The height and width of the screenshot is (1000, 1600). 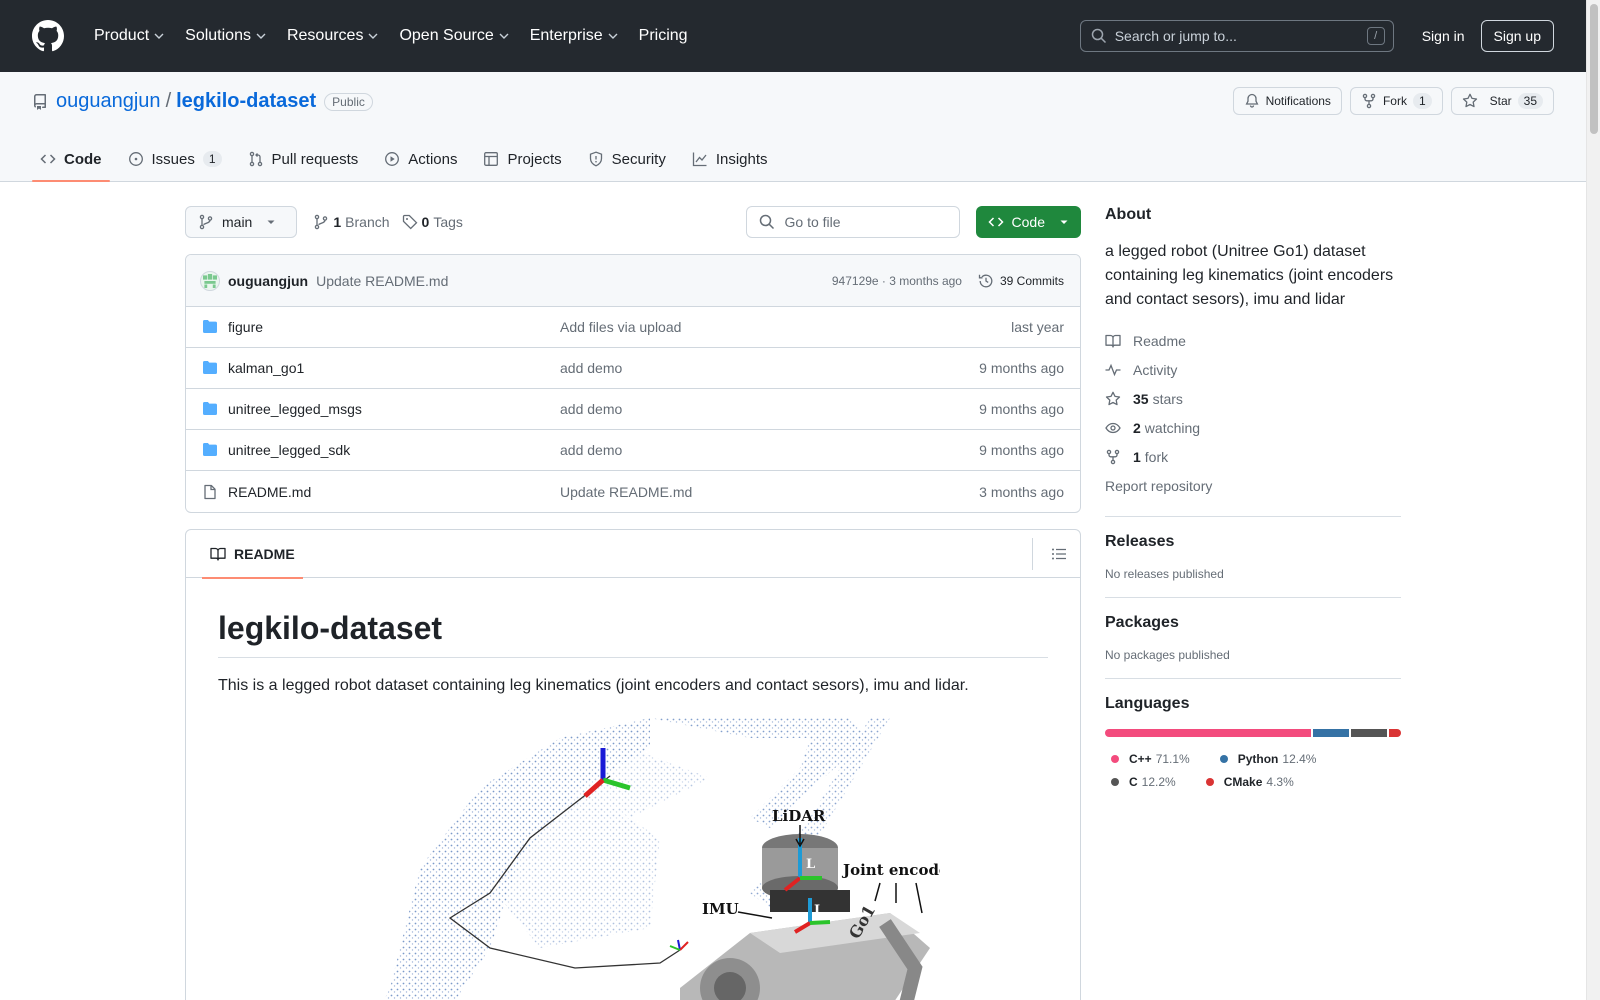 What do you see at coordinates (394, 368) in the screenshot?
I see `file-name-link: kalman_go1` at bounding box center [394, 368].